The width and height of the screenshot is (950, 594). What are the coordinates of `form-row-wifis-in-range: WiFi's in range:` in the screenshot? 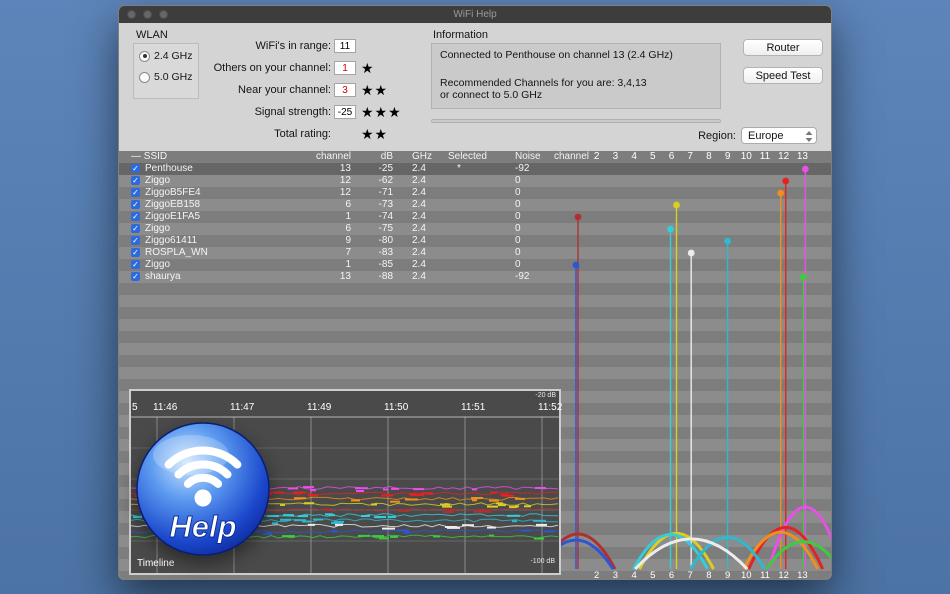 It's located at (251, 46).